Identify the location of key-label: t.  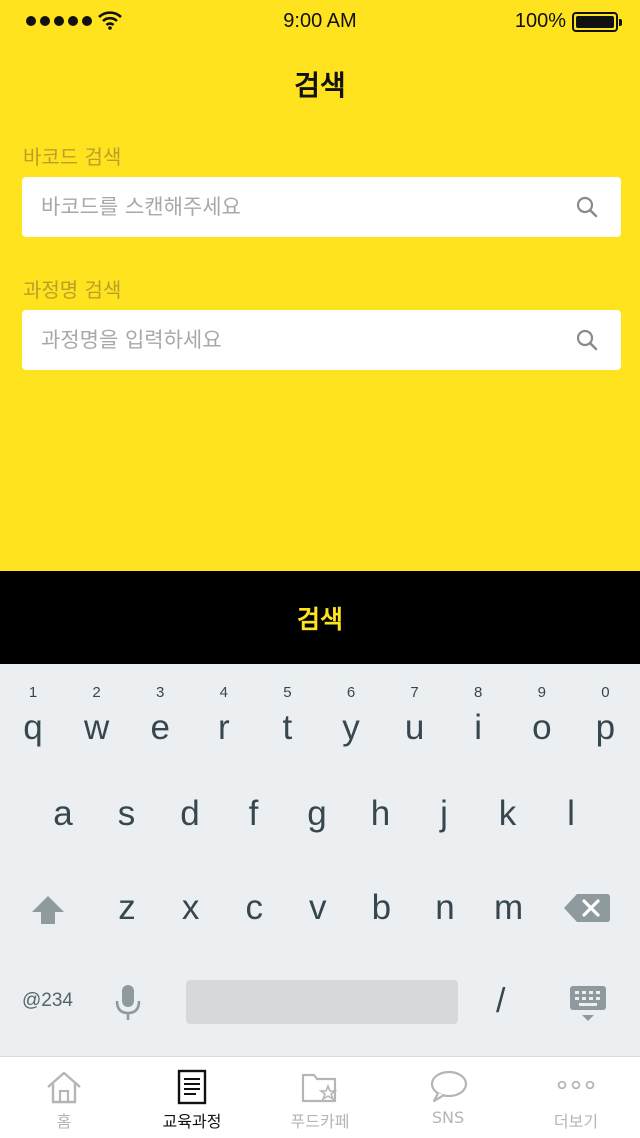
(287, 727).